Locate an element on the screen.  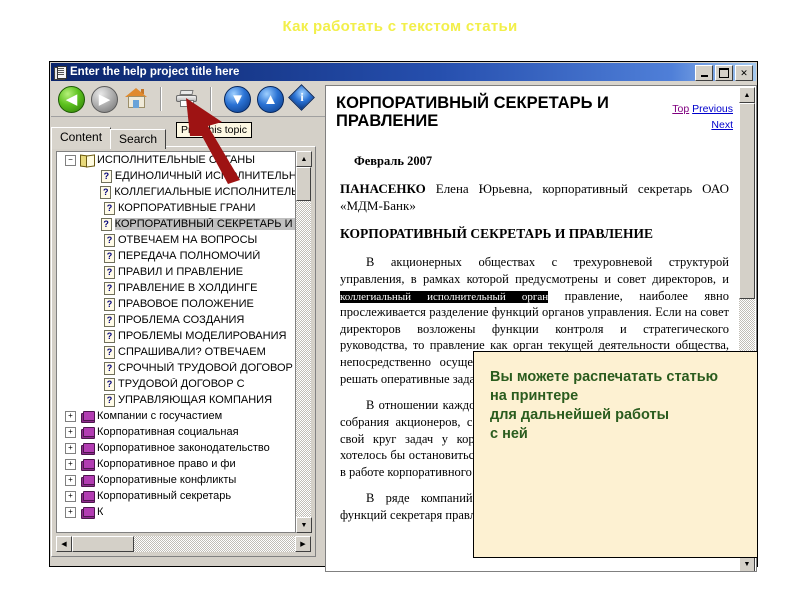
print-button is located at coordinates (187, 99).